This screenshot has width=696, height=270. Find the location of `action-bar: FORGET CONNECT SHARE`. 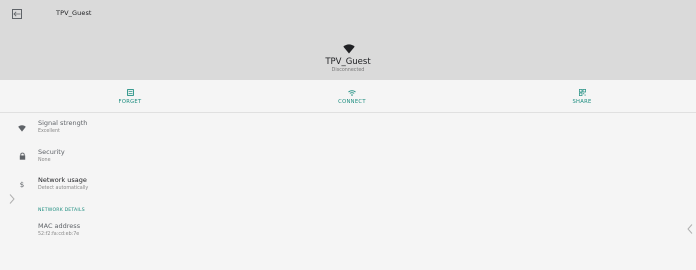

action-bar: FORGET CONNECT SHARE is located at coordinates (348, 96).